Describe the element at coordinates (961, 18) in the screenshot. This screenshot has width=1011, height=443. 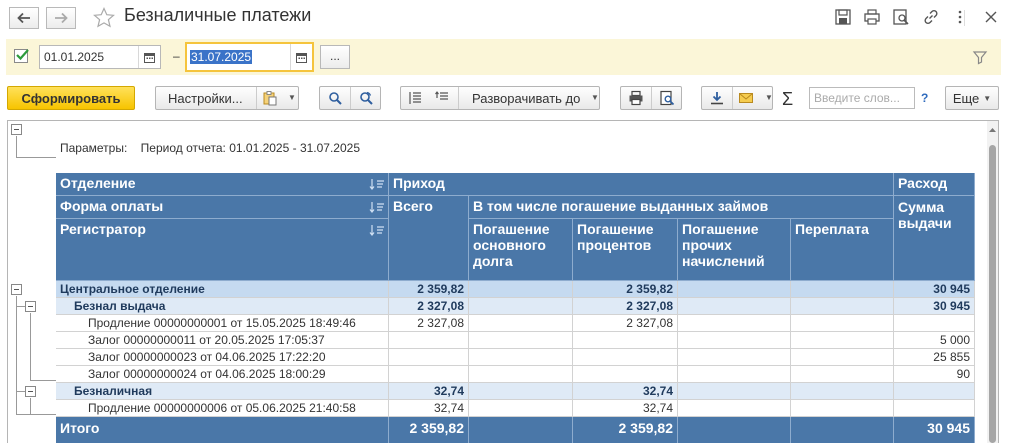
I see `more-menu-button` at that location.